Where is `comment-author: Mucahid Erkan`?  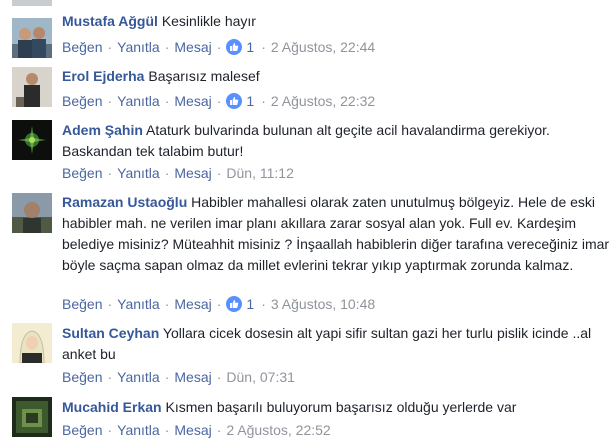
comment-author: Mucahid Erkan is located at coordinates (112, 407).